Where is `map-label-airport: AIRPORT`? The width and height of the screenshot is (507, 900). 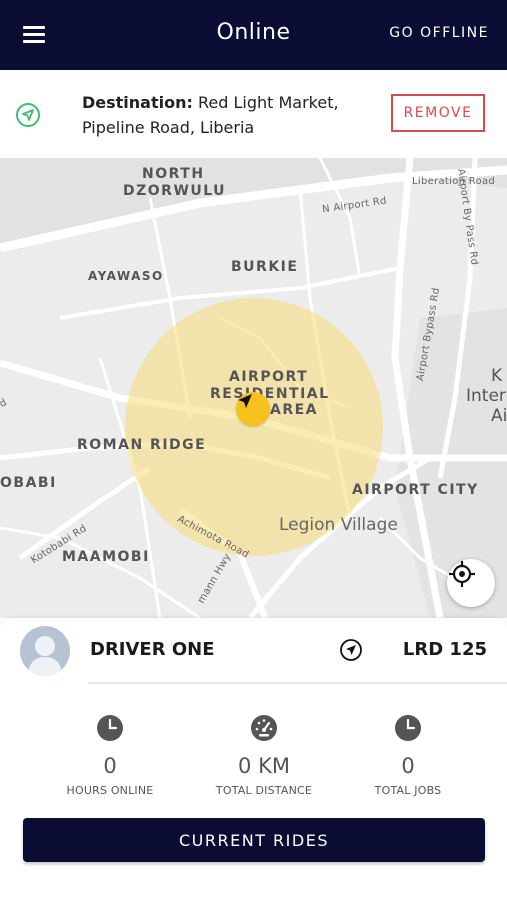
map-label-airport: AIRPORT is located at coordinates (269, 377).